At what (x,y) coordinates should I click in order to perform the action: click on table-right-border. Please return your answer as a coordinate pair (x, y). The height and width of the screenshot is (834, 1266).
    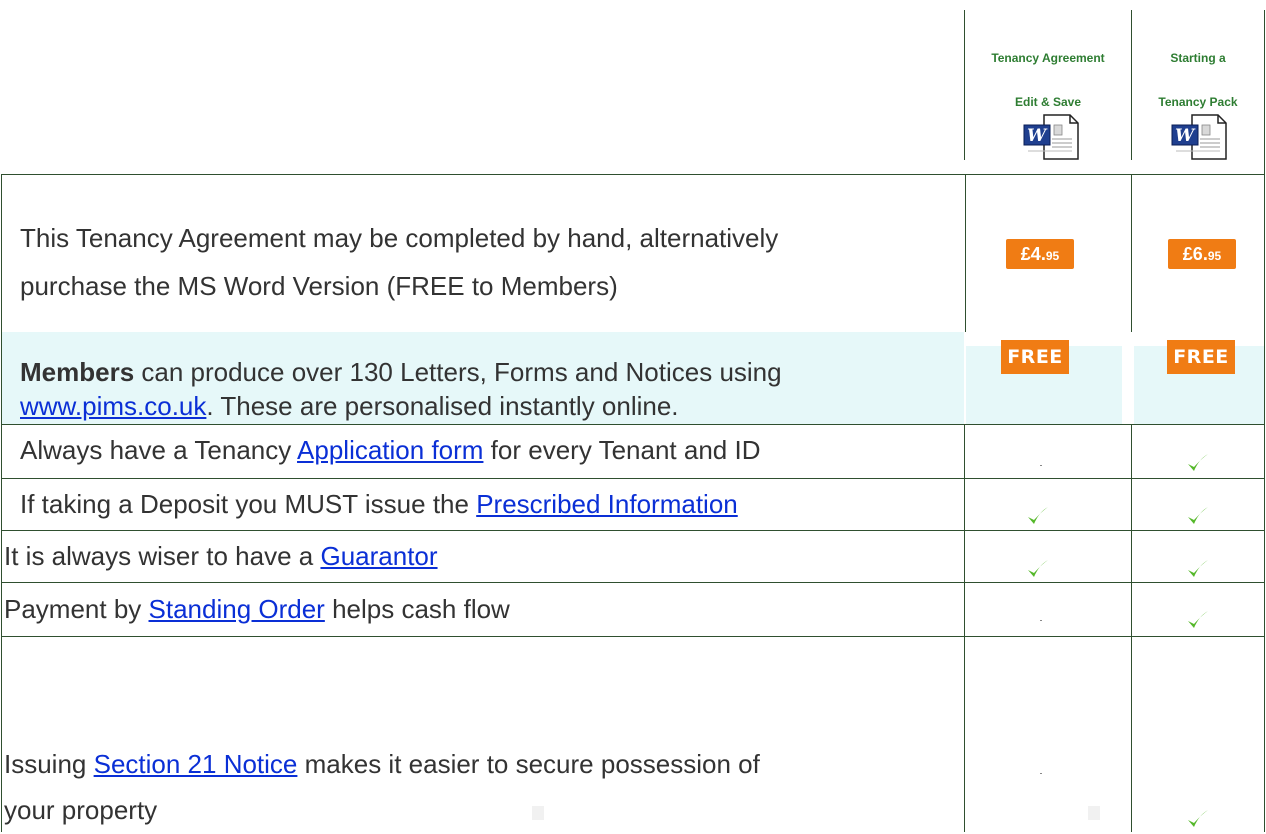
    Looking at the image, I should click on (1264, 421).